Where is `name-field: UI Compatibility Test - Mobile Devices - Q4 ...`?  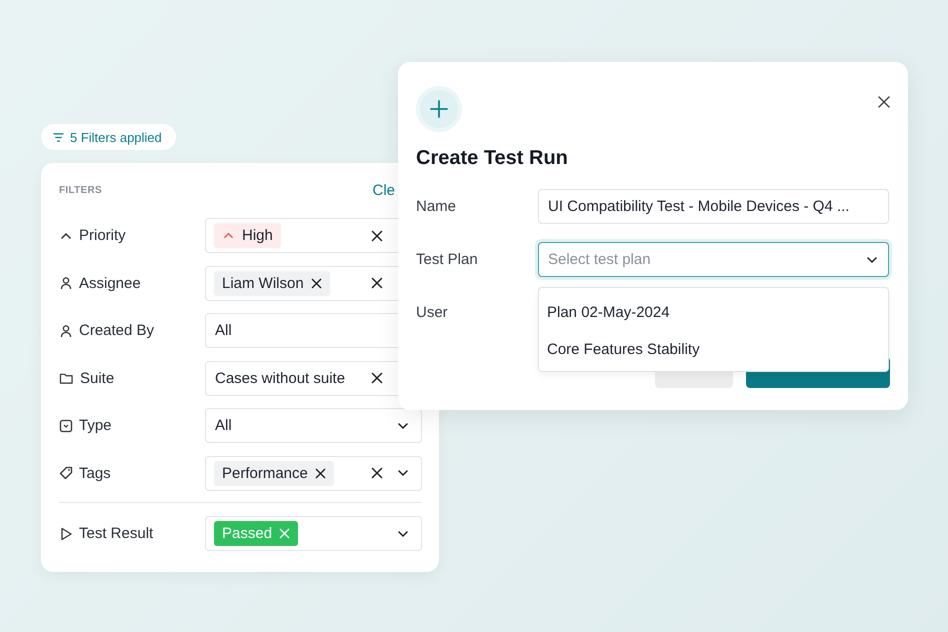
name-field: UI Compatibility Test - Mobile Devices - Q4 ... is located at coordinates (713, 206).